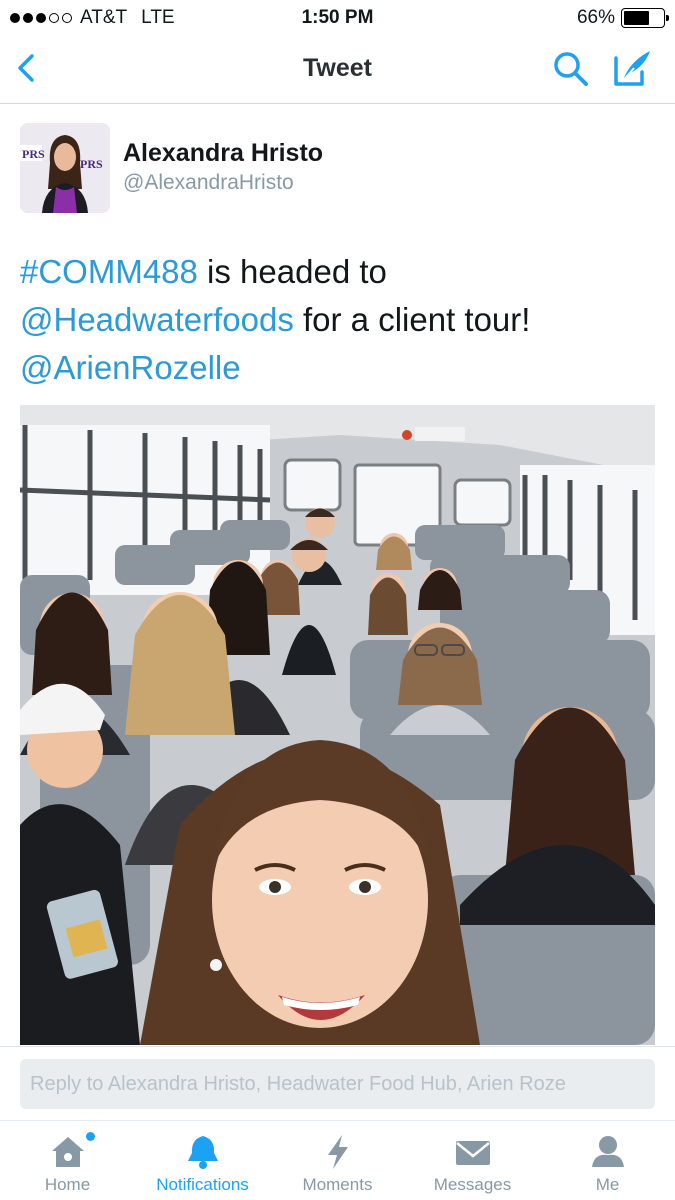 This screenshot has height=1200, width=675. Describe the element at coordinates (337, 1184) in the screenshot. I see `tab-label: Moments` at that location.